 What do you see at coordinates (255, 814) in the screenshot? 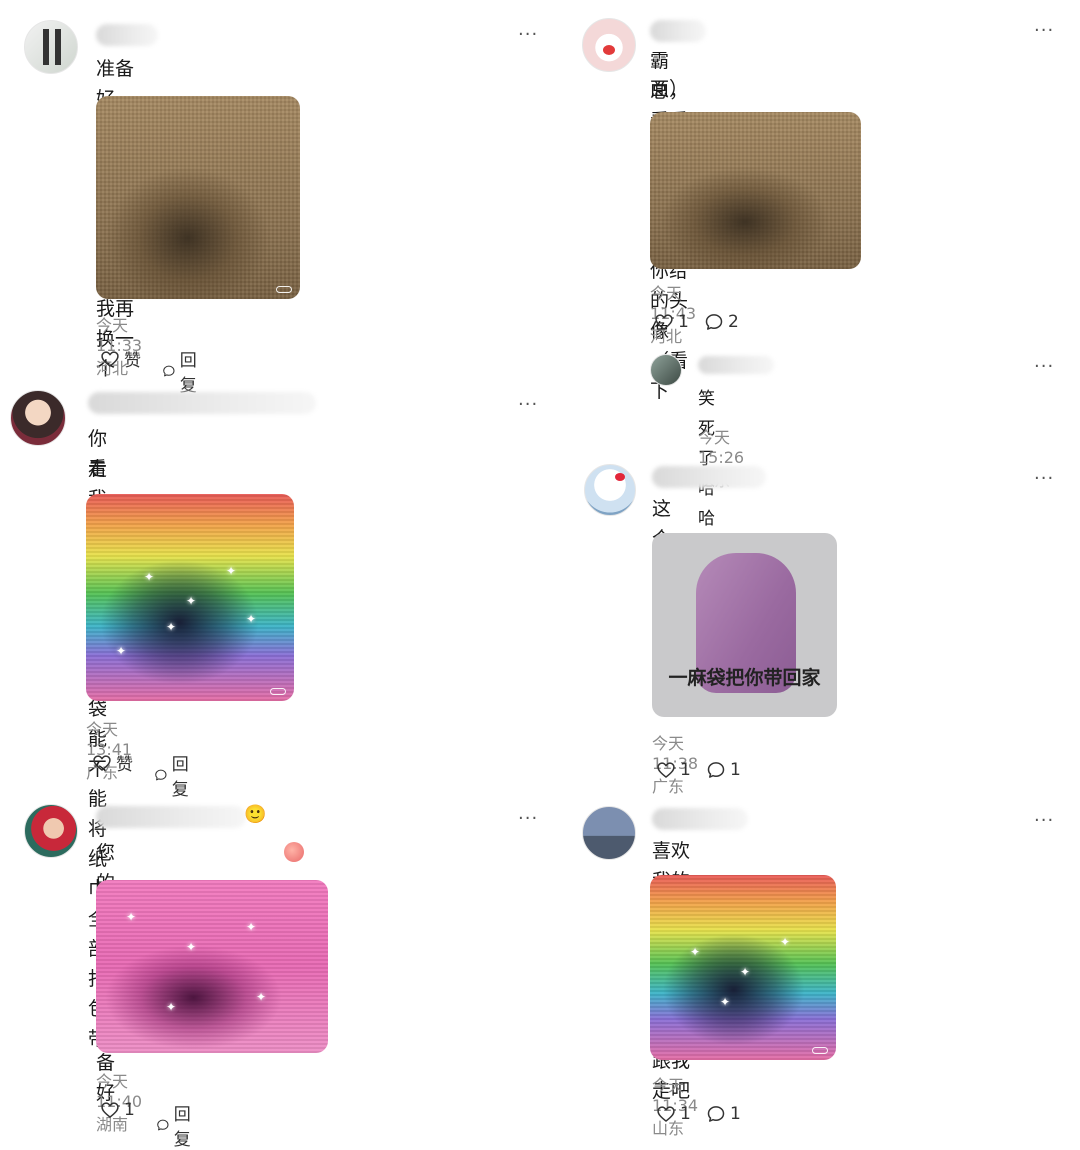
I see `emoji-icon: 🙂` at bounding box center [255, 814].